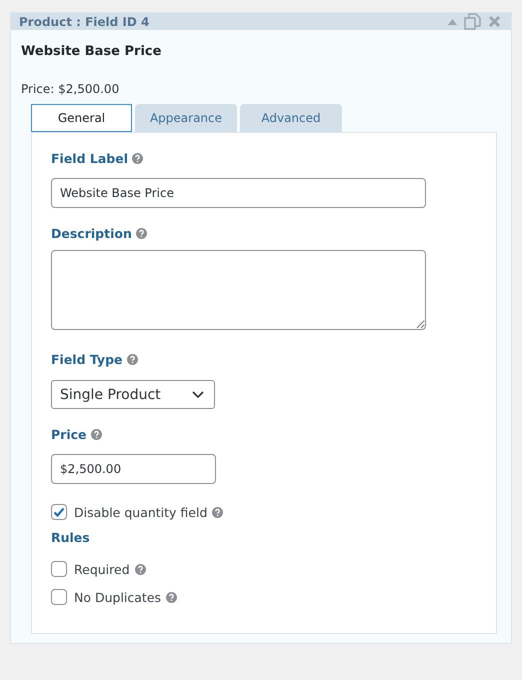 Image resolution: width=522 pixels, height=680 pixels. I want to click on duplicate-icon, so click(472, 21).